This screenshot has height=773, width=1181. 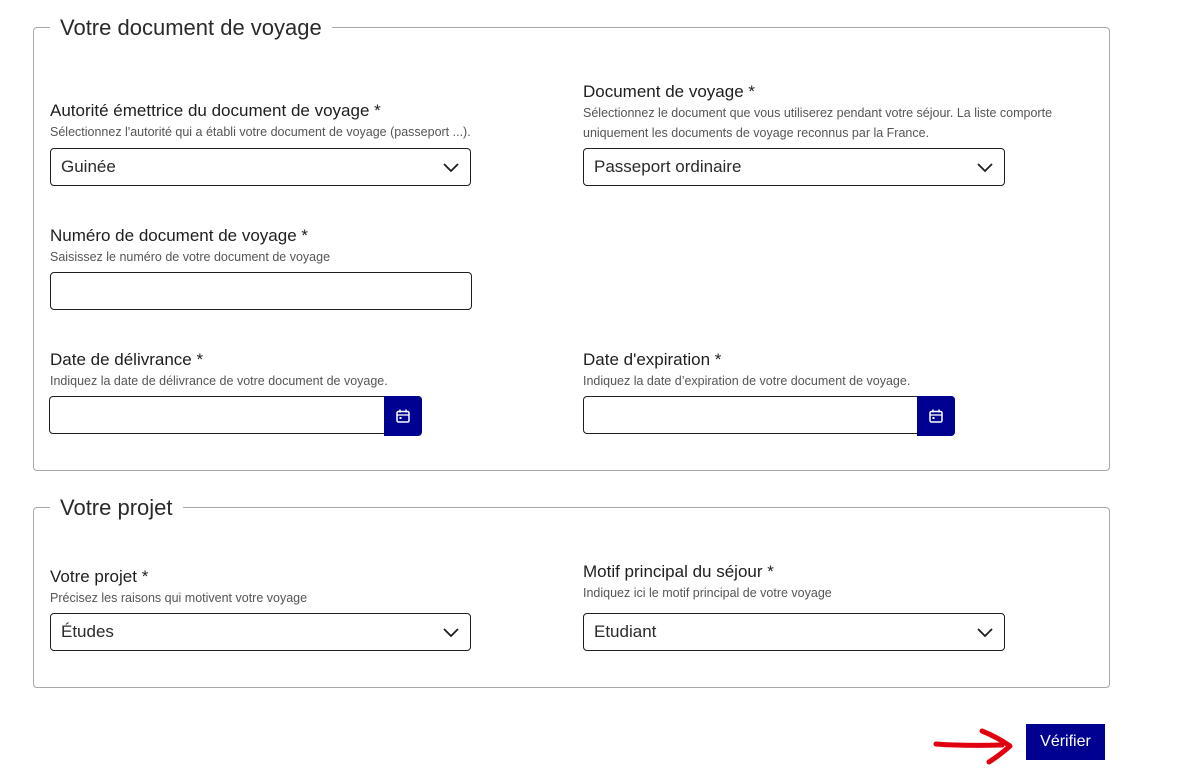 What do you see at coordinates (647, 359) in the screenshot?
I see `expiry-date-label: Date d'expiration` at bounding box center [647, 359].